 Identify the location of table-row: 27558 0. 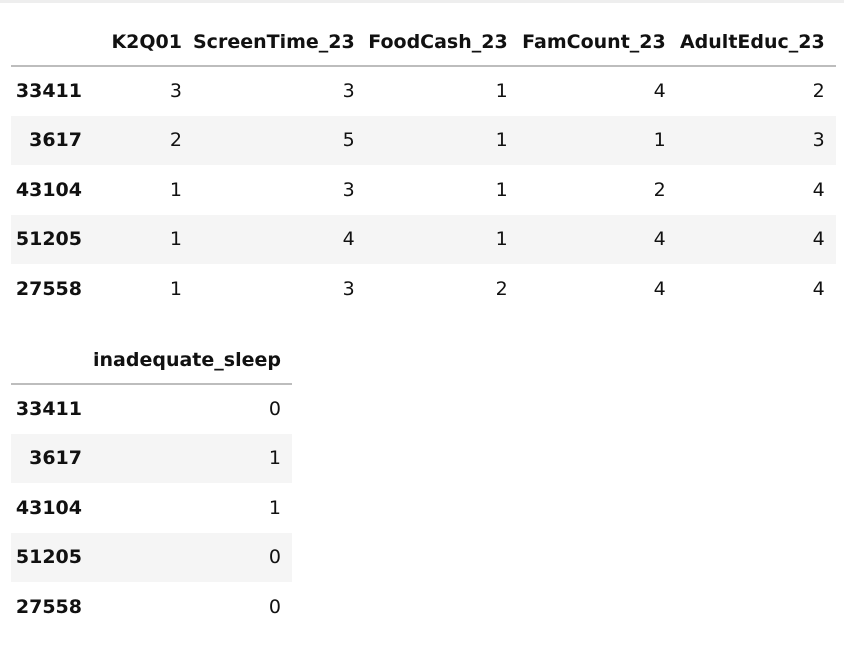
(151, 607).